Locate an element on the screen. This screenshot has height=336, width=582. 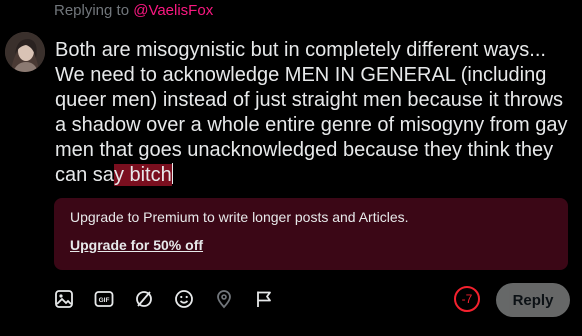
emoji-button is located at coordinates (184, 299).